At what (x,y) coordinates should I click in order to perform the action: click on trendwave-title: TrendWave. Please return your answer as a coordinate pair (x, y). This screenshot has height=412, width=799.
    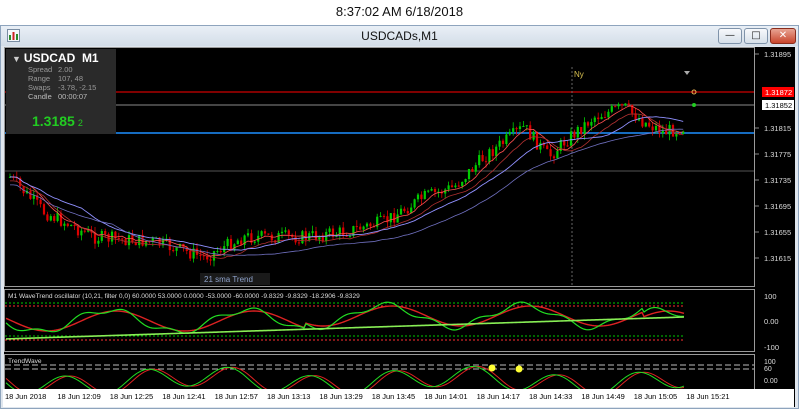
    Looking at the image, I should click on (25, 361).